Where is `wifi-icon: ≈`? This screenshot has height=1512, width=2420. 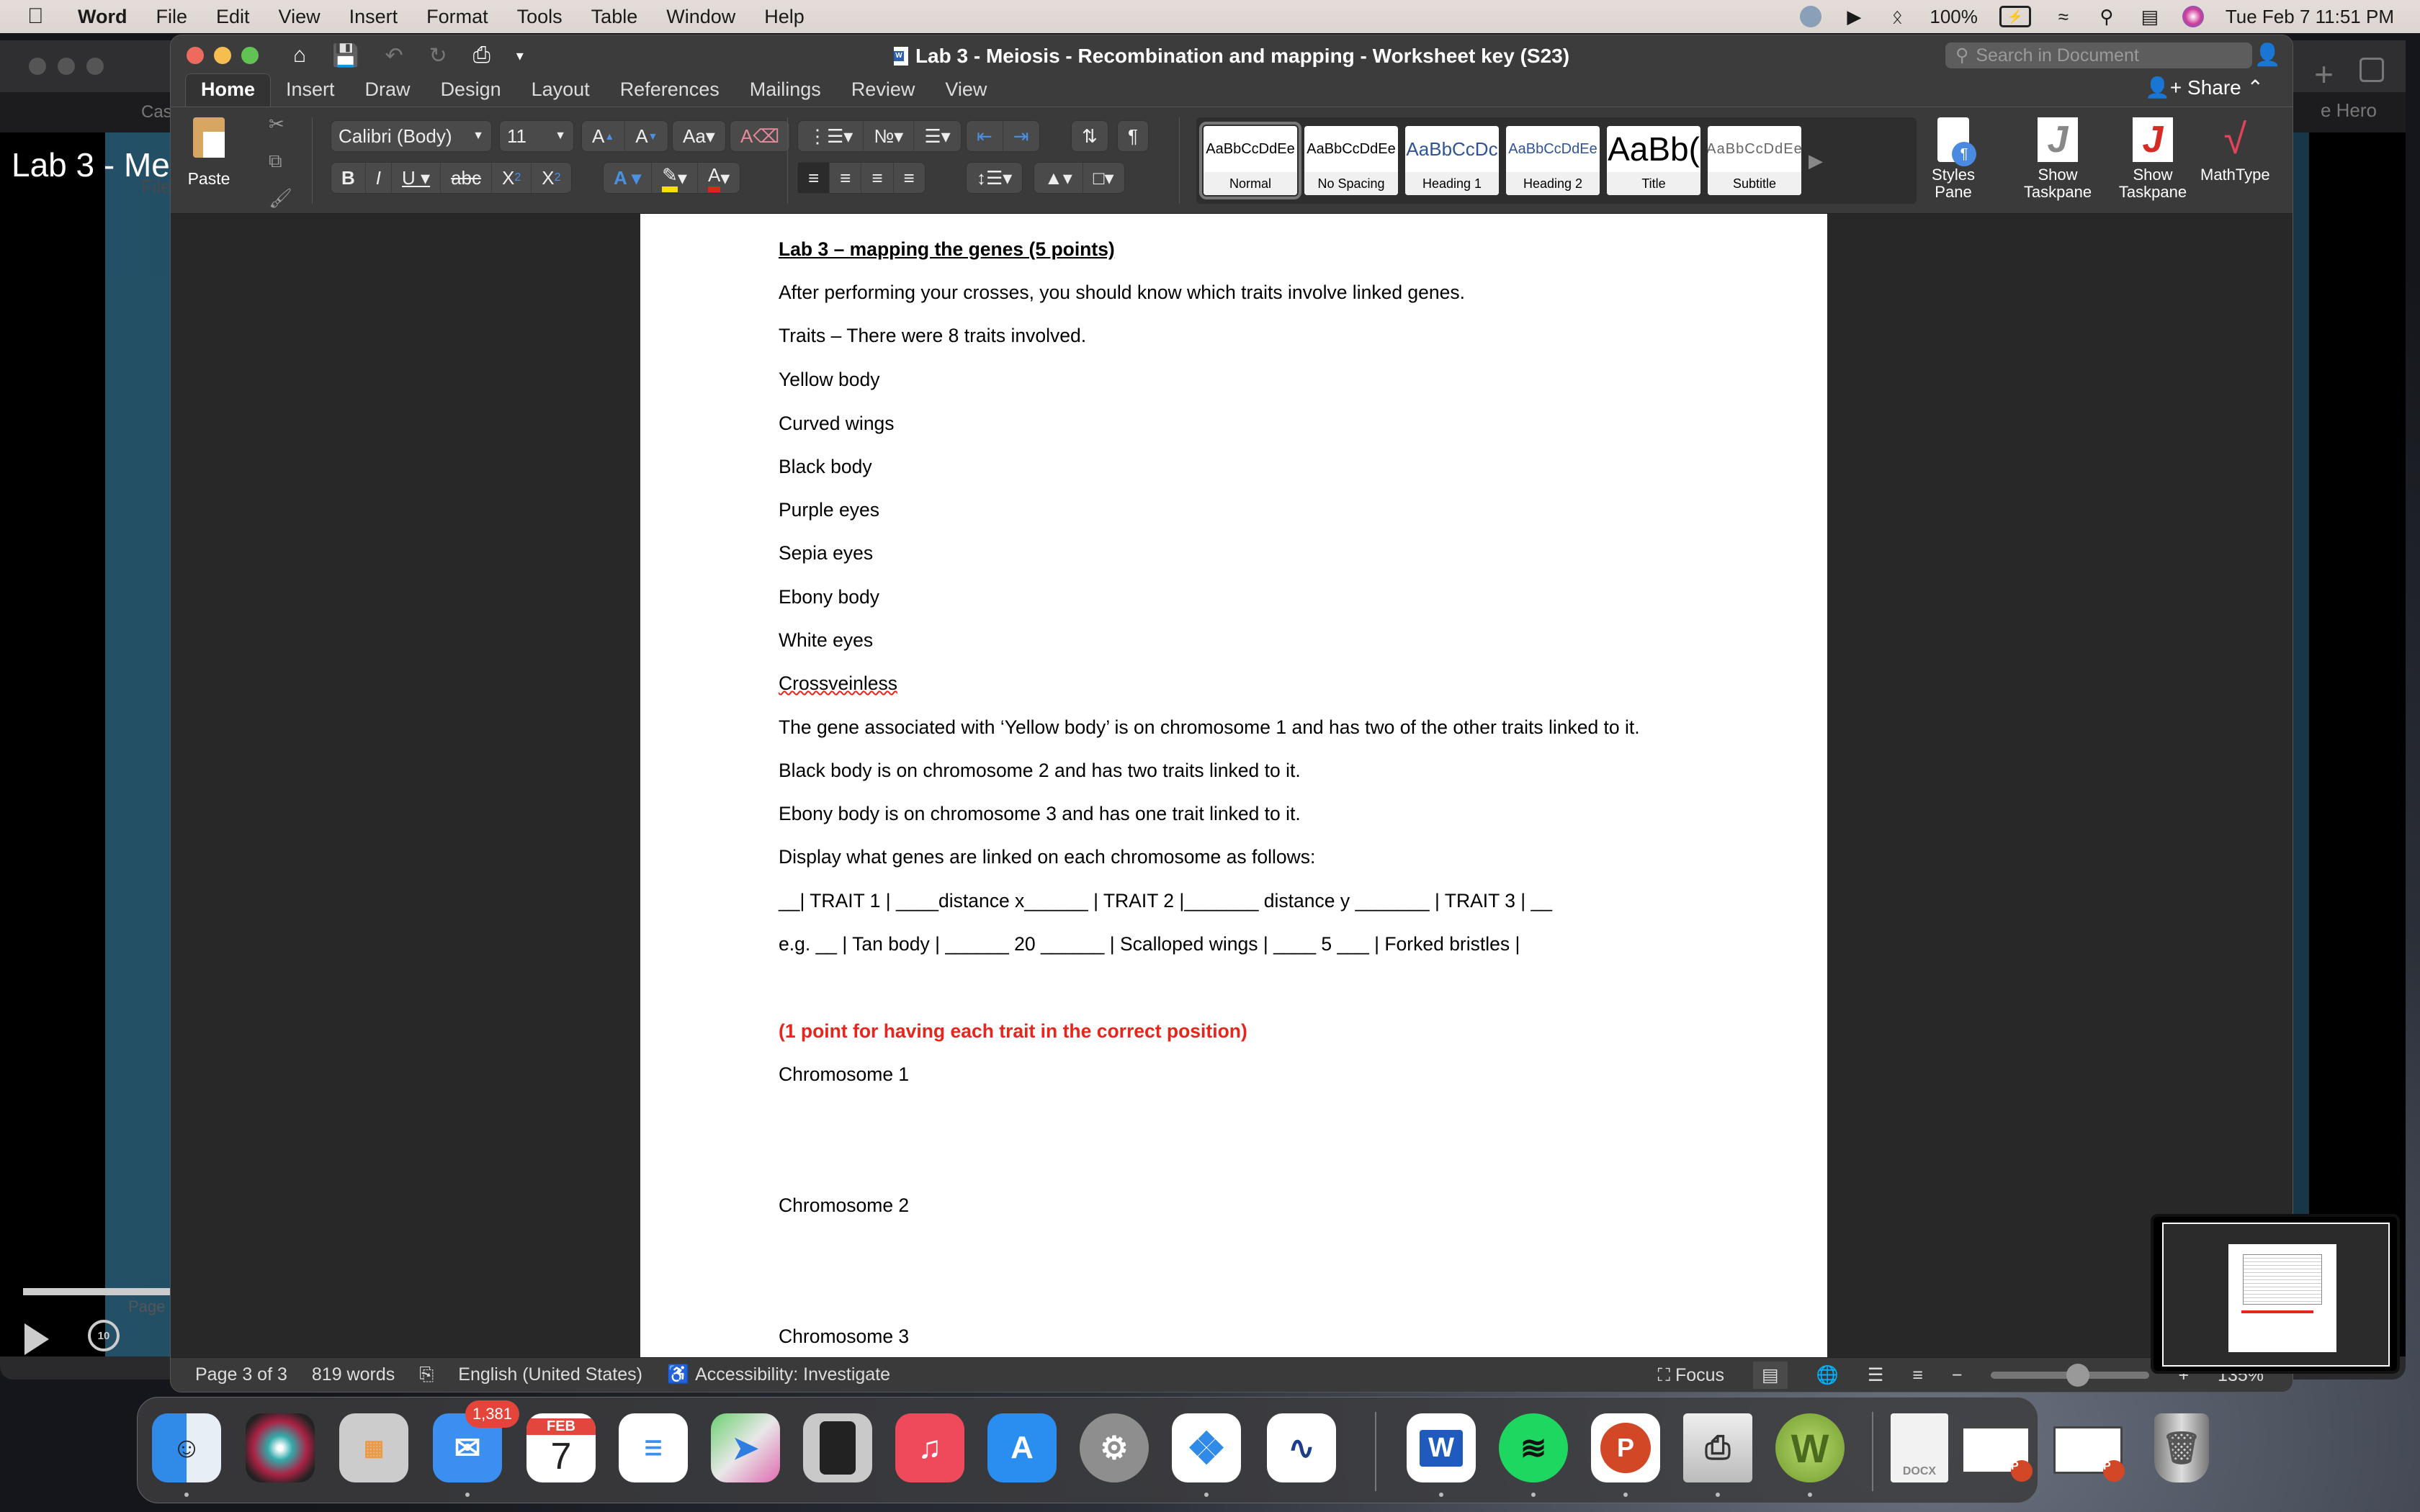
wifi-icon: ≈ is located at coordinates (2063, 16).